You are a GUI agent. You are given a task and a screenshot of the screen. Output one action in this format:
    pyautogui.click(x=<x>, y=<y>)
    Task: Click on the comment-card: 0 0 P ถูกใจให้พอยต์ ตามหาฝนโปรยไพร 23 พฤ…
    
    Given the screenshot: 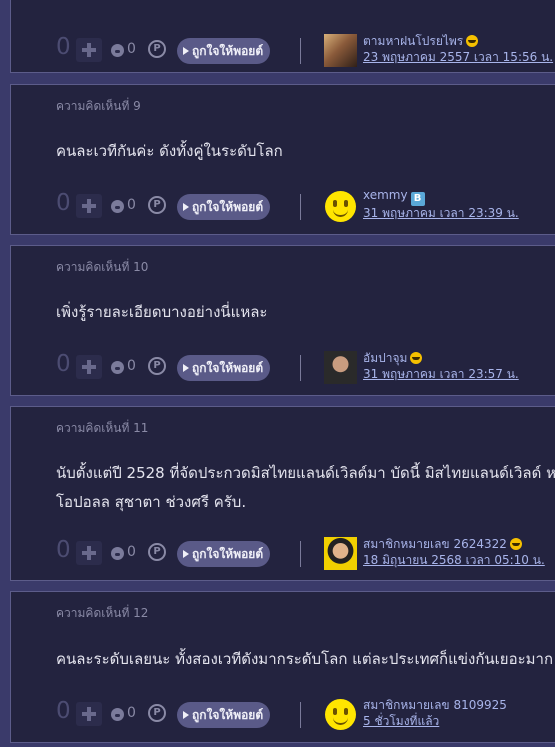 What is the action you would take?
    pyautogui.click(x=282, y=36)
    